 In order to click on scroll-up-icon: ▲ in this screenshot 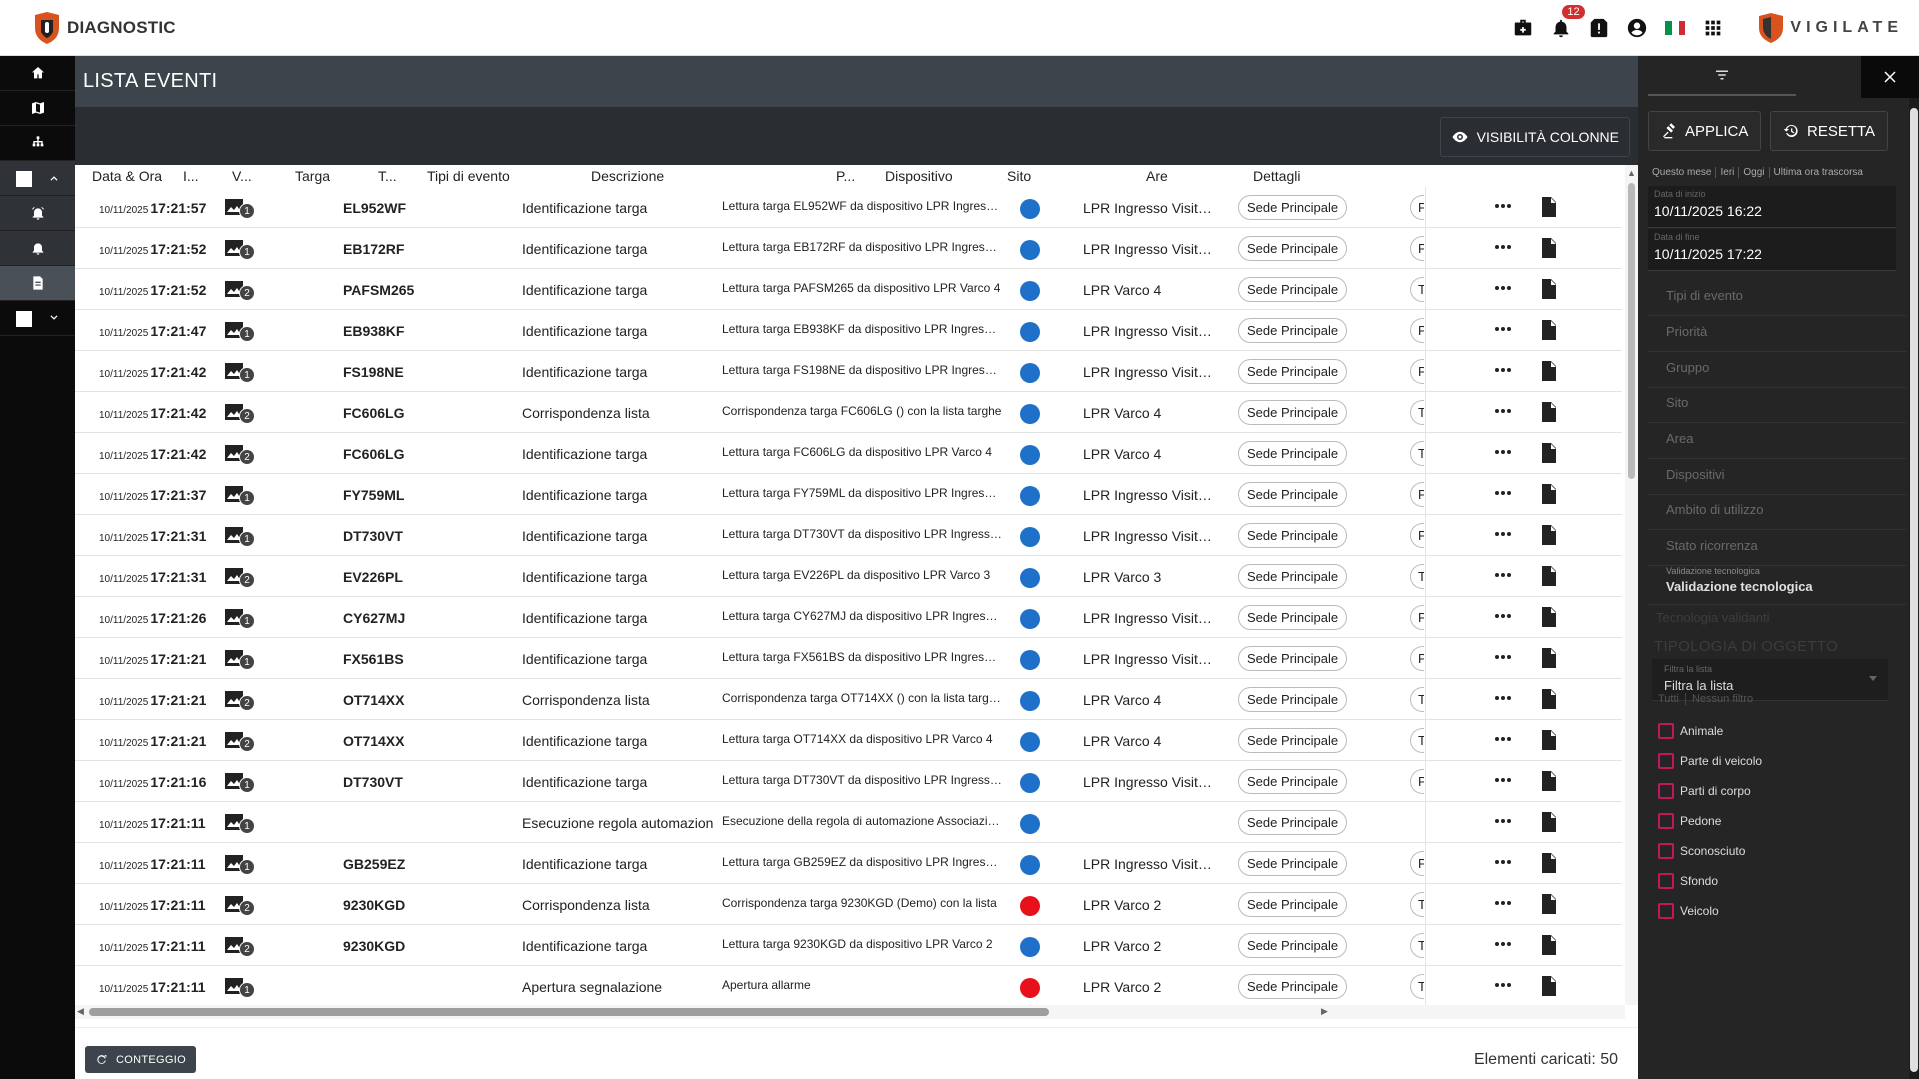, I will do `click(1631, 173)`.